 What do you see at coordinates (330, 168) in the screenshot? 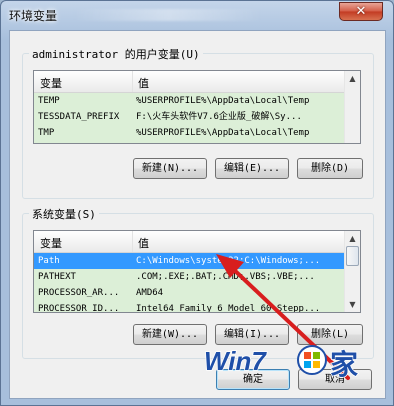
I see `user-delete-button: 删除(D)` at bounding box center [330, 168].